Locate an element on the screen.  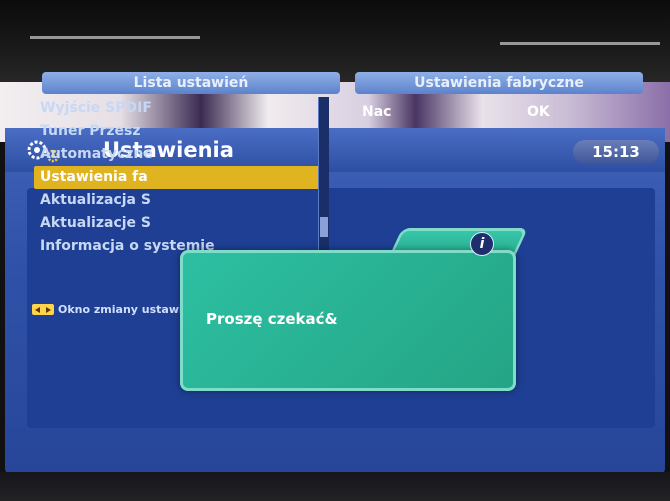
list-scrollbar is located at coordinates (323, 183).